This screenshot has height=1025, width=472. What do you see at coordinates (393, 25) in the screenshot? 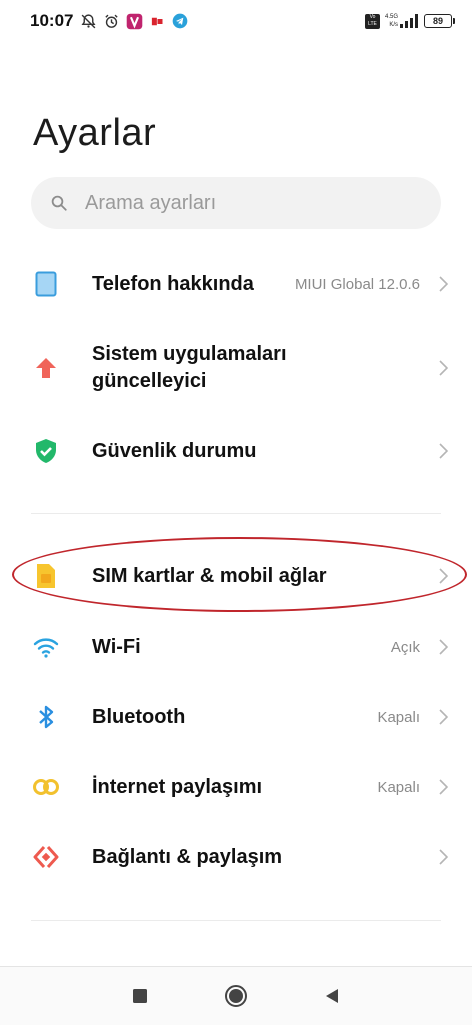
I see `network-speed-unit: K/s` at bounding box center [393, 25].